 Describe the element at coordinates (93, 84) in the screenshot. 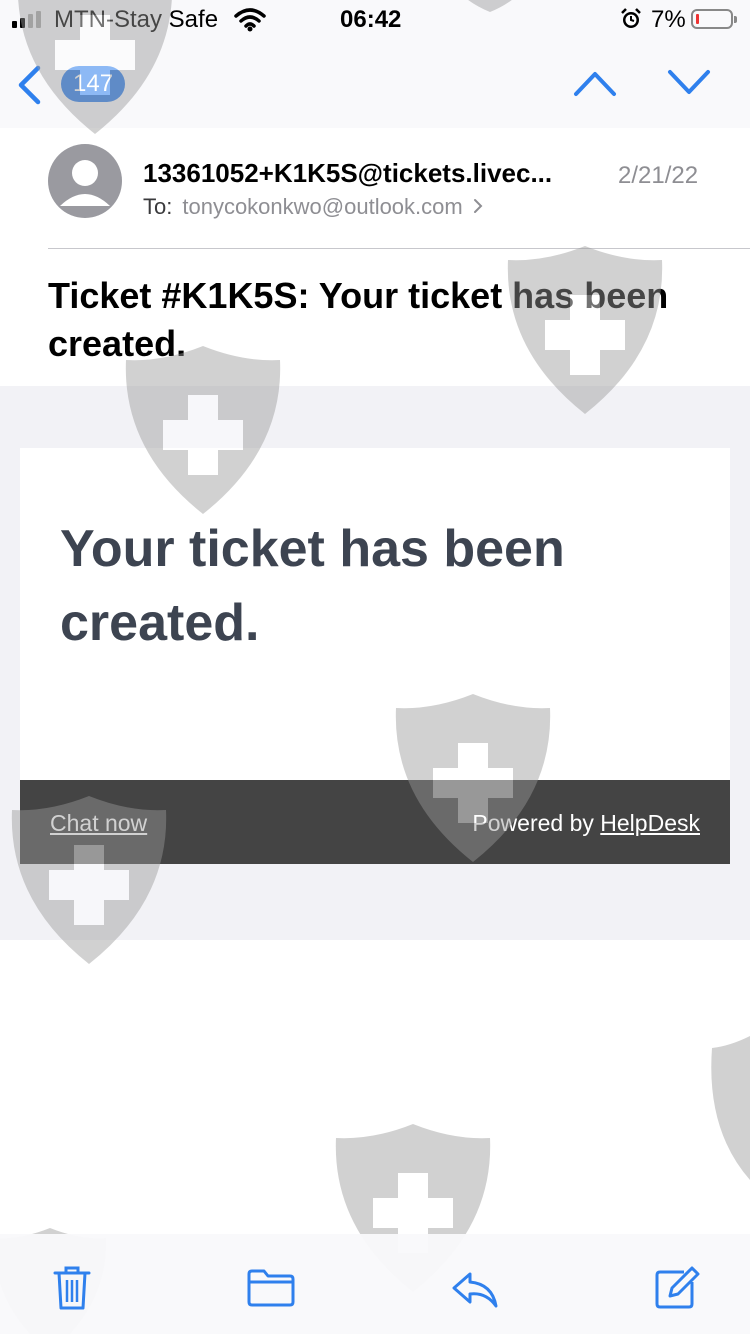

I see `unread-count-badge: 147` at that location.